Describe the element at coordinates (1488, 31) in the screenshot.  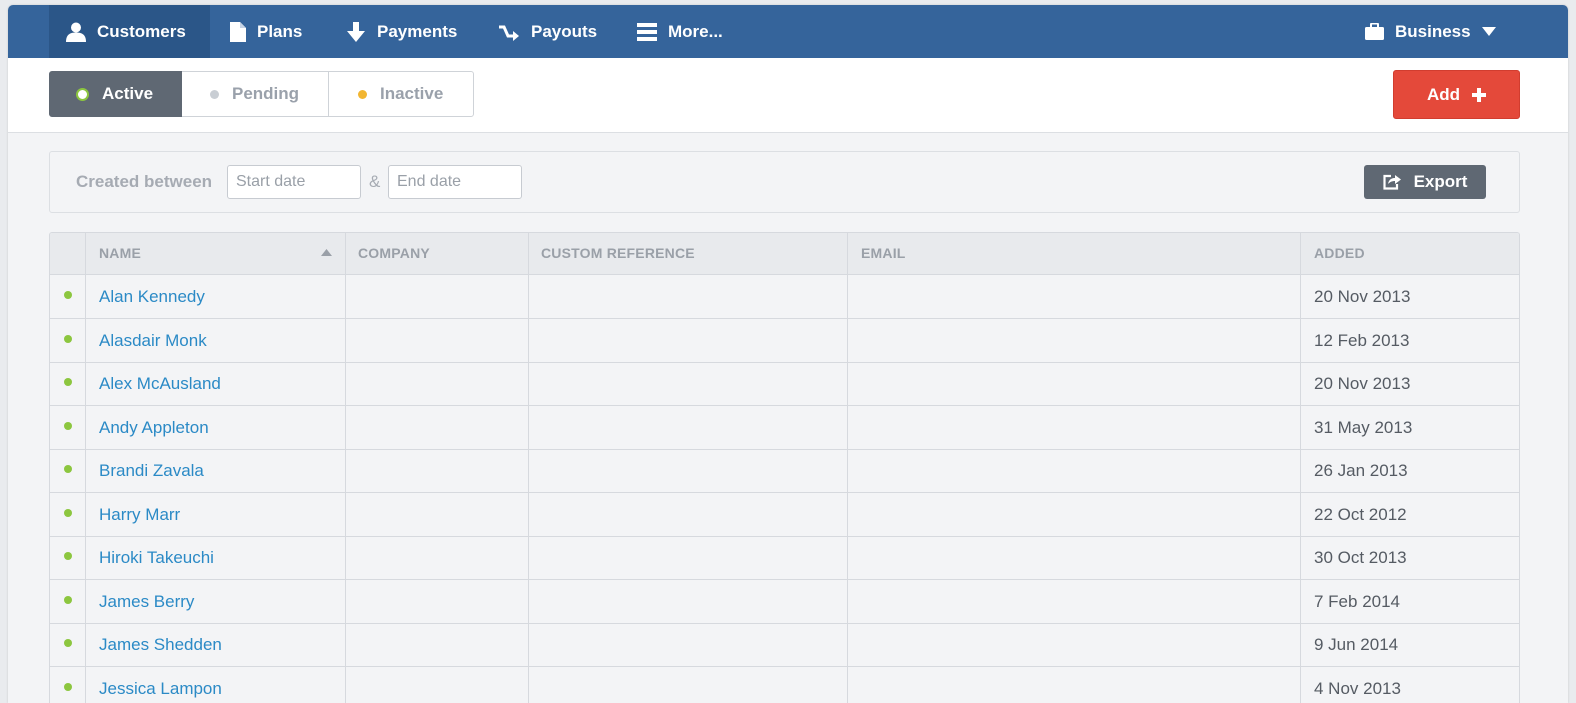
I see `chevron-down-icon` at that location.